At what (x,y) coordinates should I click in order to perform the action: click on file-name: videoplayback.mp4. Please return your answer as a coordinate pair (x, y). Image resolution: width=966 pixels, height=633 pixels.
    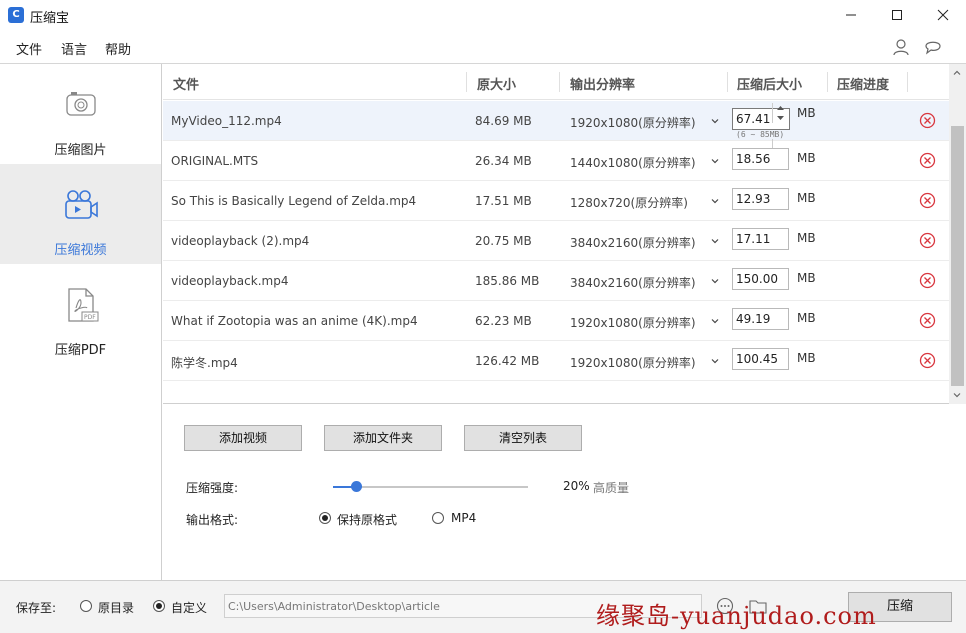
    Looking at the image, I should click on (230, 281).